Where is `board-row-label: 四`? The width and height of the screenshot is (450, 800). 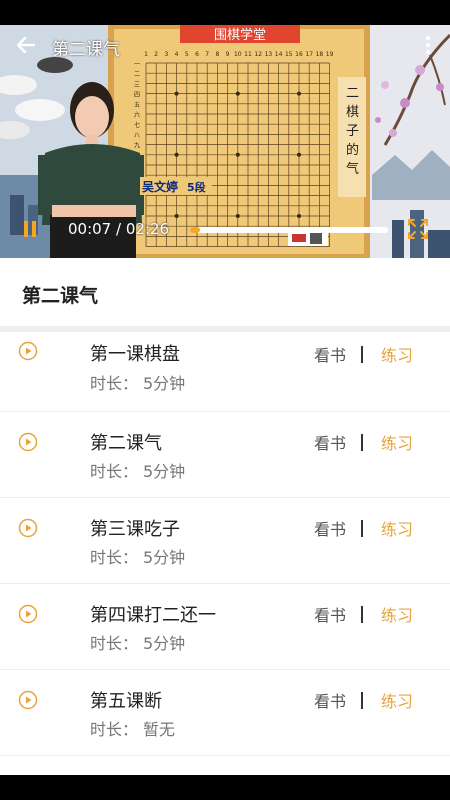
board-row-label: 四 is located at coordinates (137, 95).